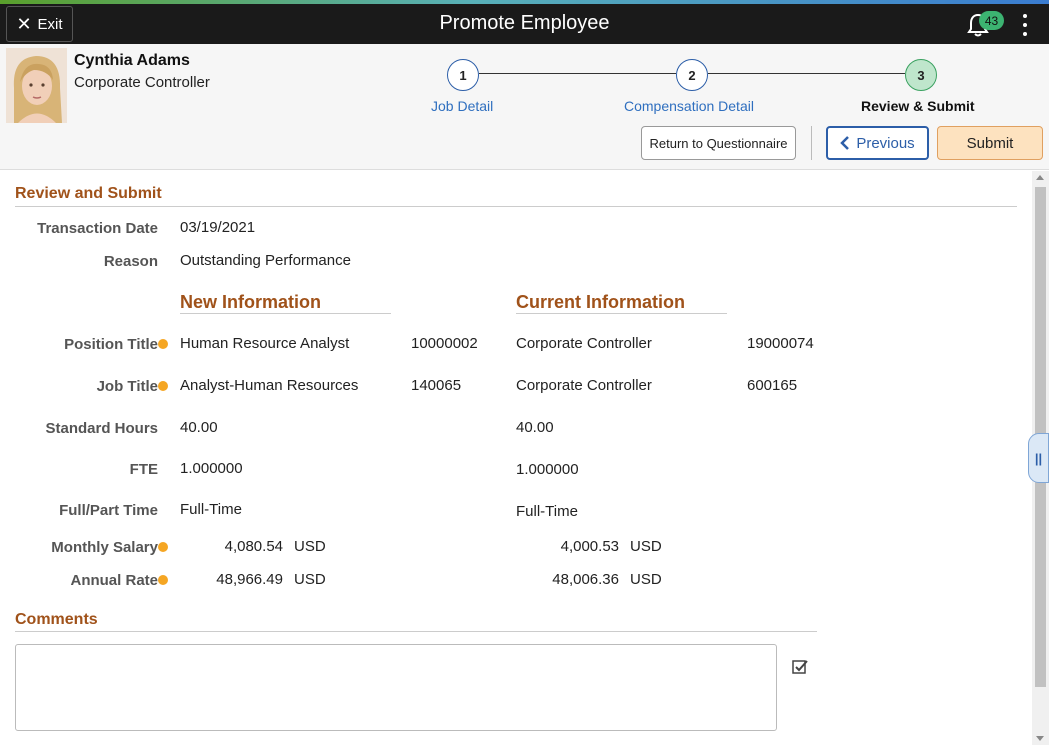 This screenshot has height=745, width=1049. What do you see at coordinates (585, 579) in the screenshot?
I see `current-annual-rate: 48,006.36` at bounding box center [585, 579].